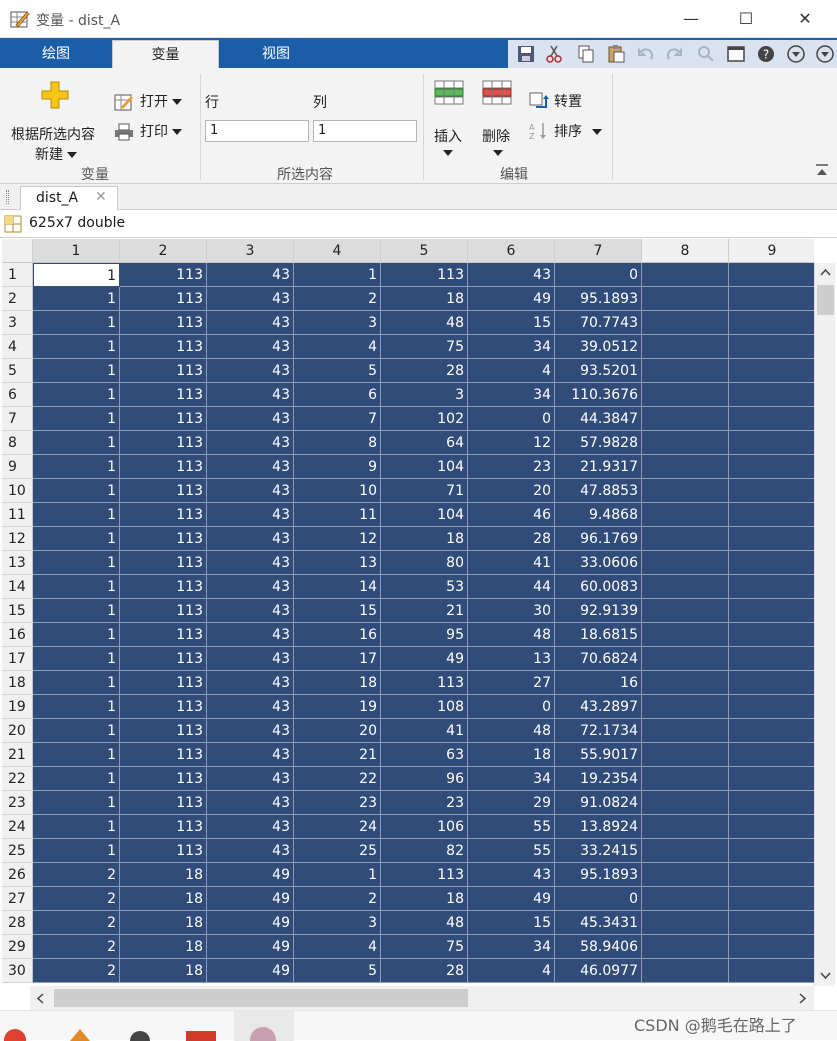 Image resolution: width=837 pixels, height=1041 pixels. Describe the element at coordinates (422, 998) in the screenshot. I see `horizontal-scrollbar` at that location.